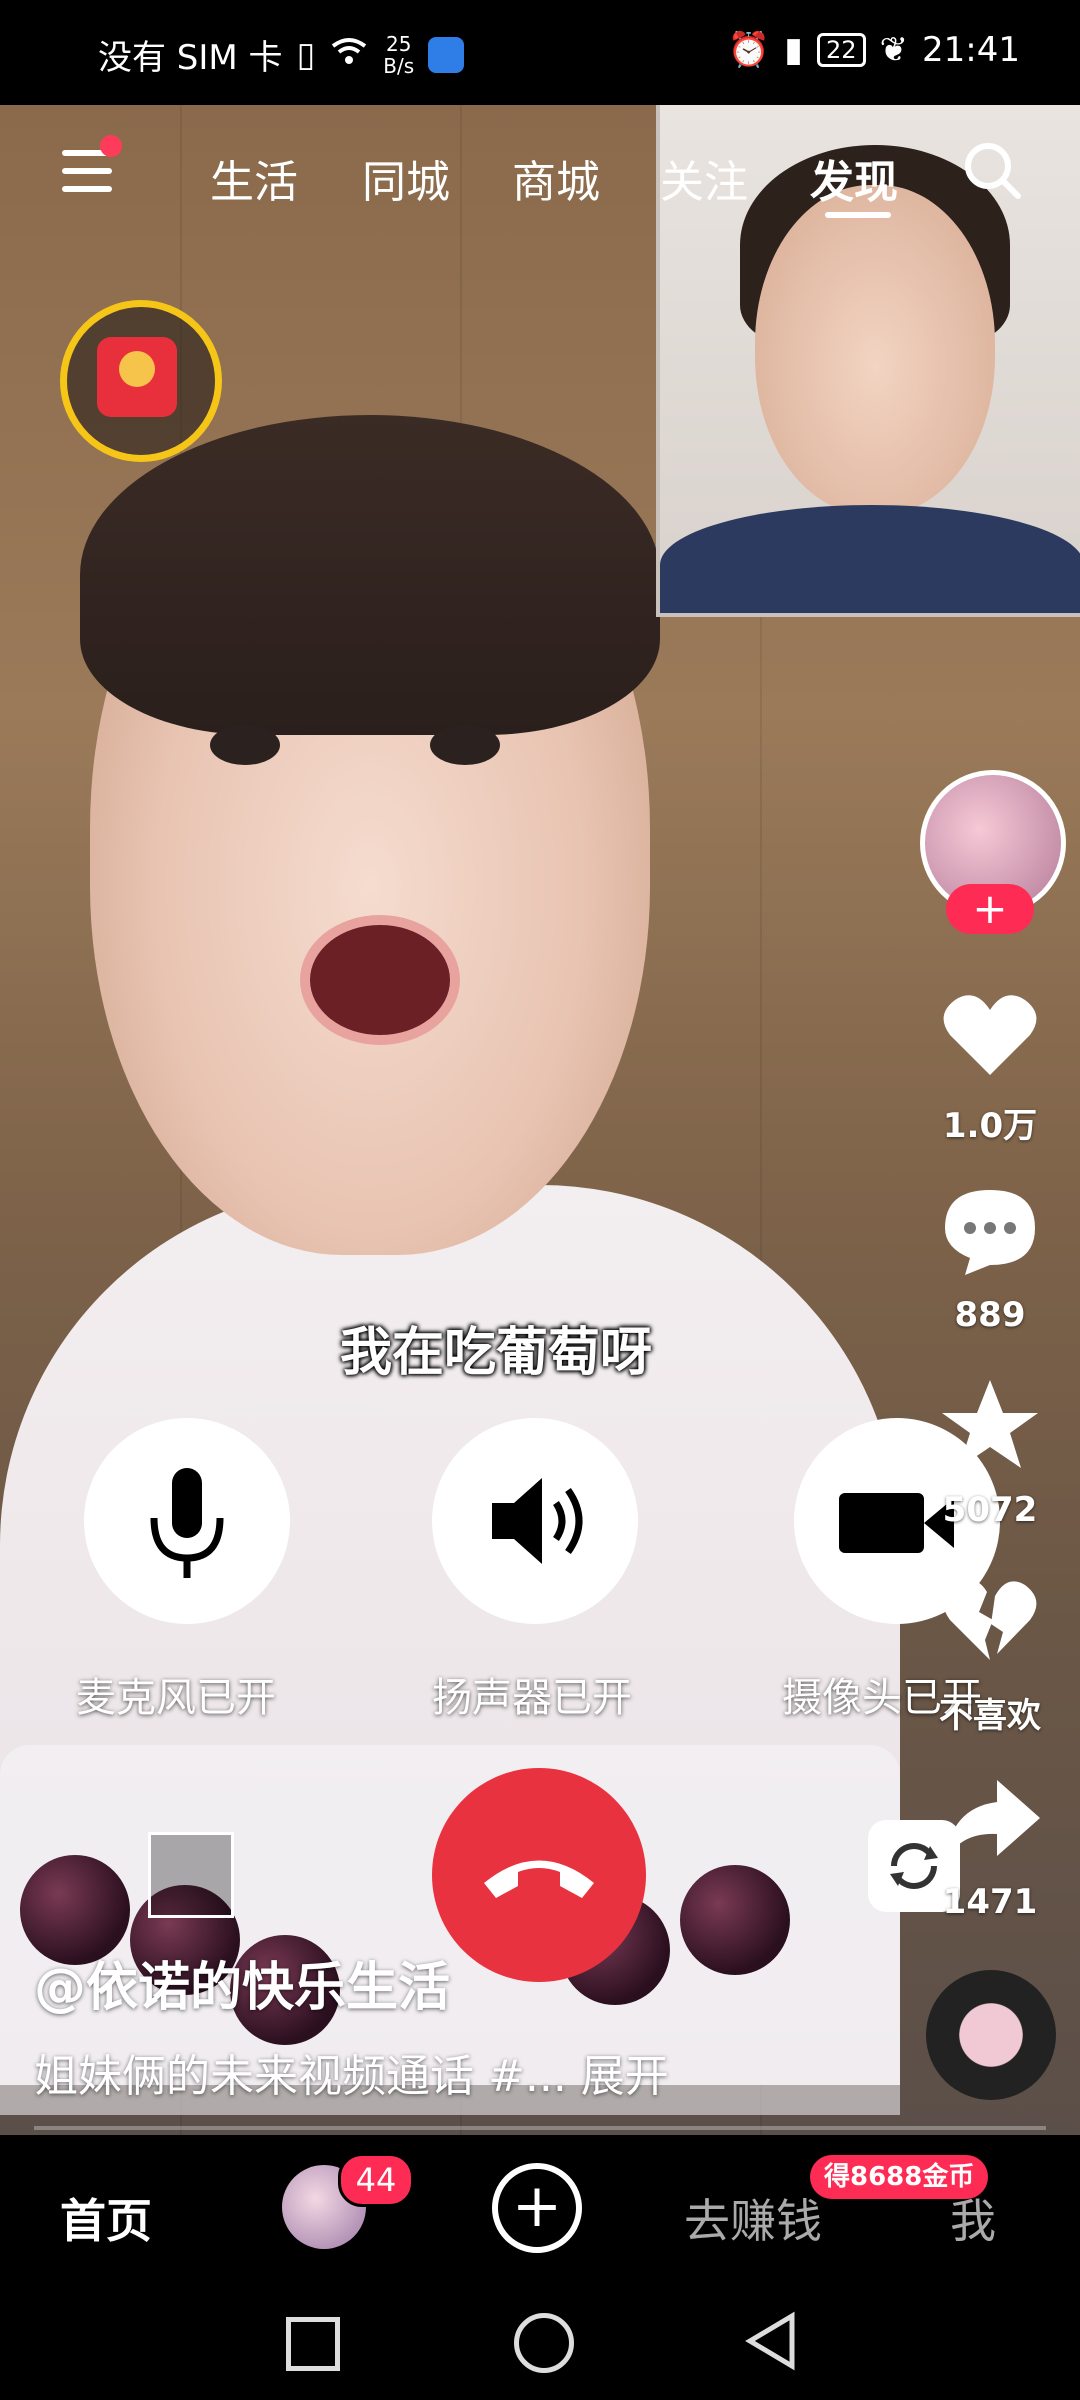 The height and width of the screenshot is (2400, 1080). Describe the element at coordinates (544, 2343) in the screenshot. I see `home-icon` at that location.